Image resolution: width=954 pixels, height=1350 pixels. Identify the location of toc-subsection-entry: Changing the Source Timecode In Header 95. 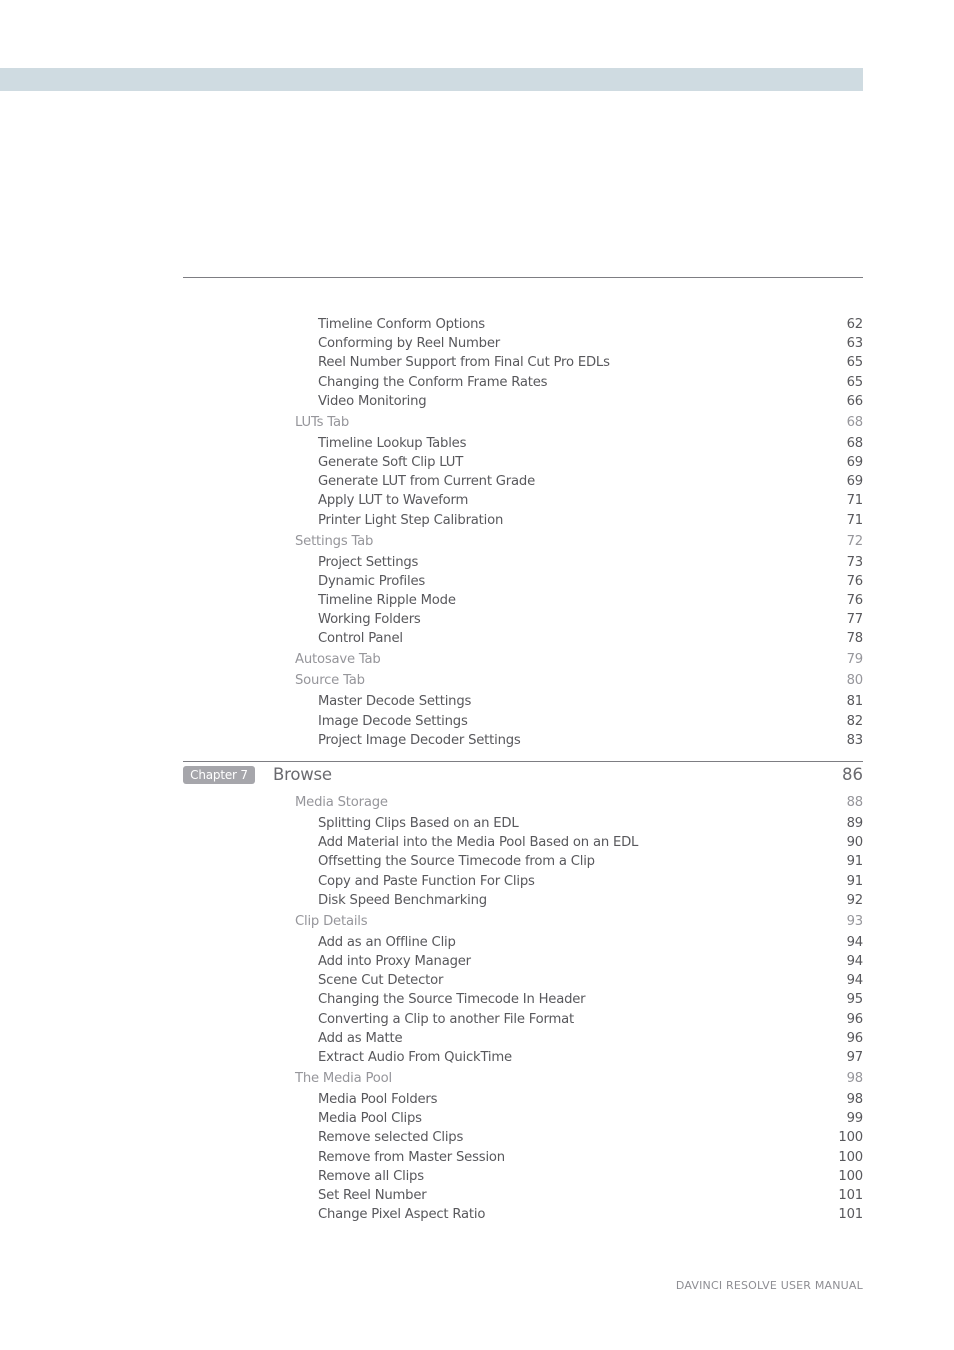
(477, 999).